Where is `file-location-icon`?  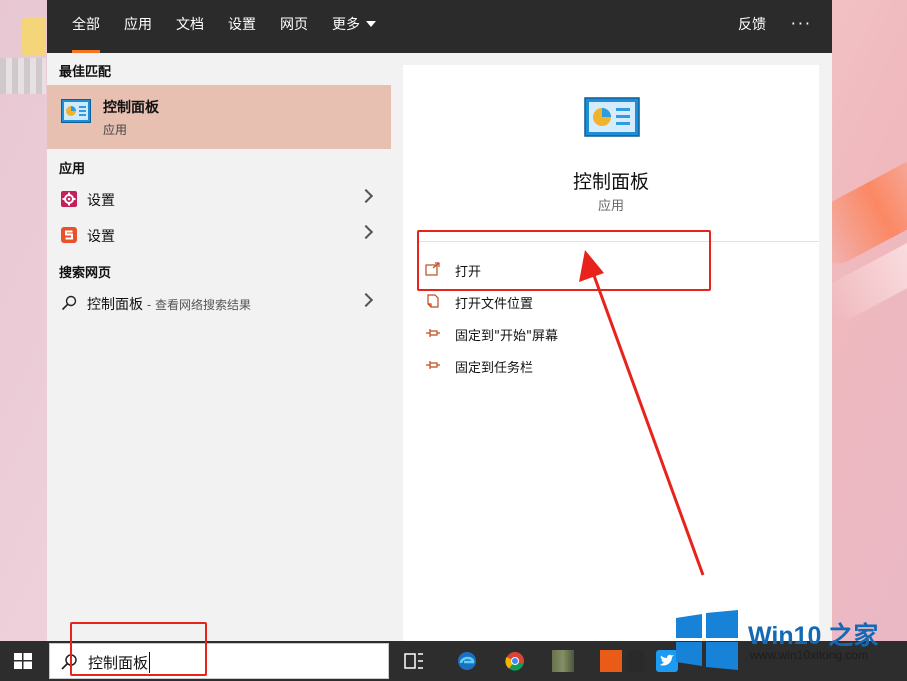
file-location-icon is located at coordinates (433, 301).